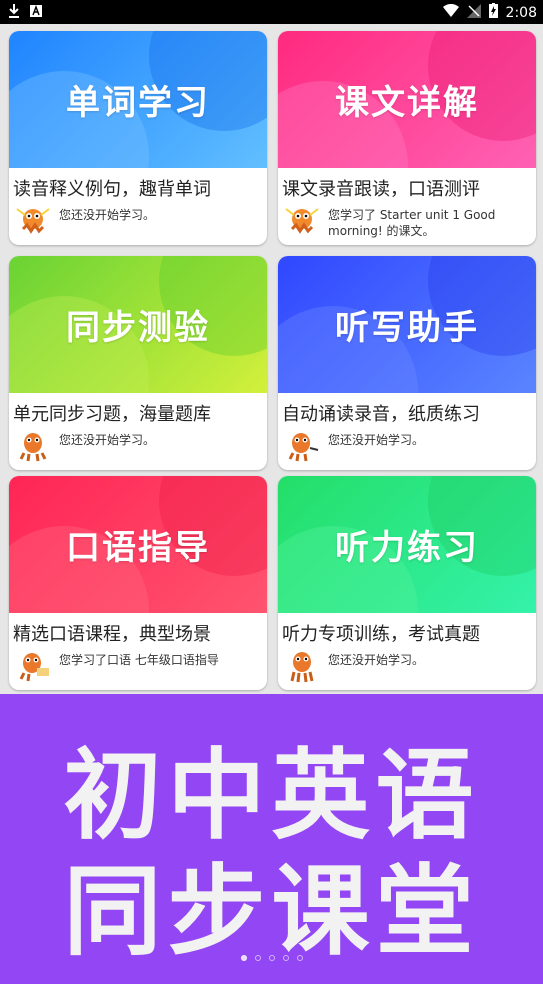 The width and height of the screenshot is (543, 984). What do you see at coordinates (138, 138) in the screenshot?
I see `card-vocabulary: 单词学习 读音释义例句，趣背单词 您还没开始学习。` at bounding box center [138, 138].